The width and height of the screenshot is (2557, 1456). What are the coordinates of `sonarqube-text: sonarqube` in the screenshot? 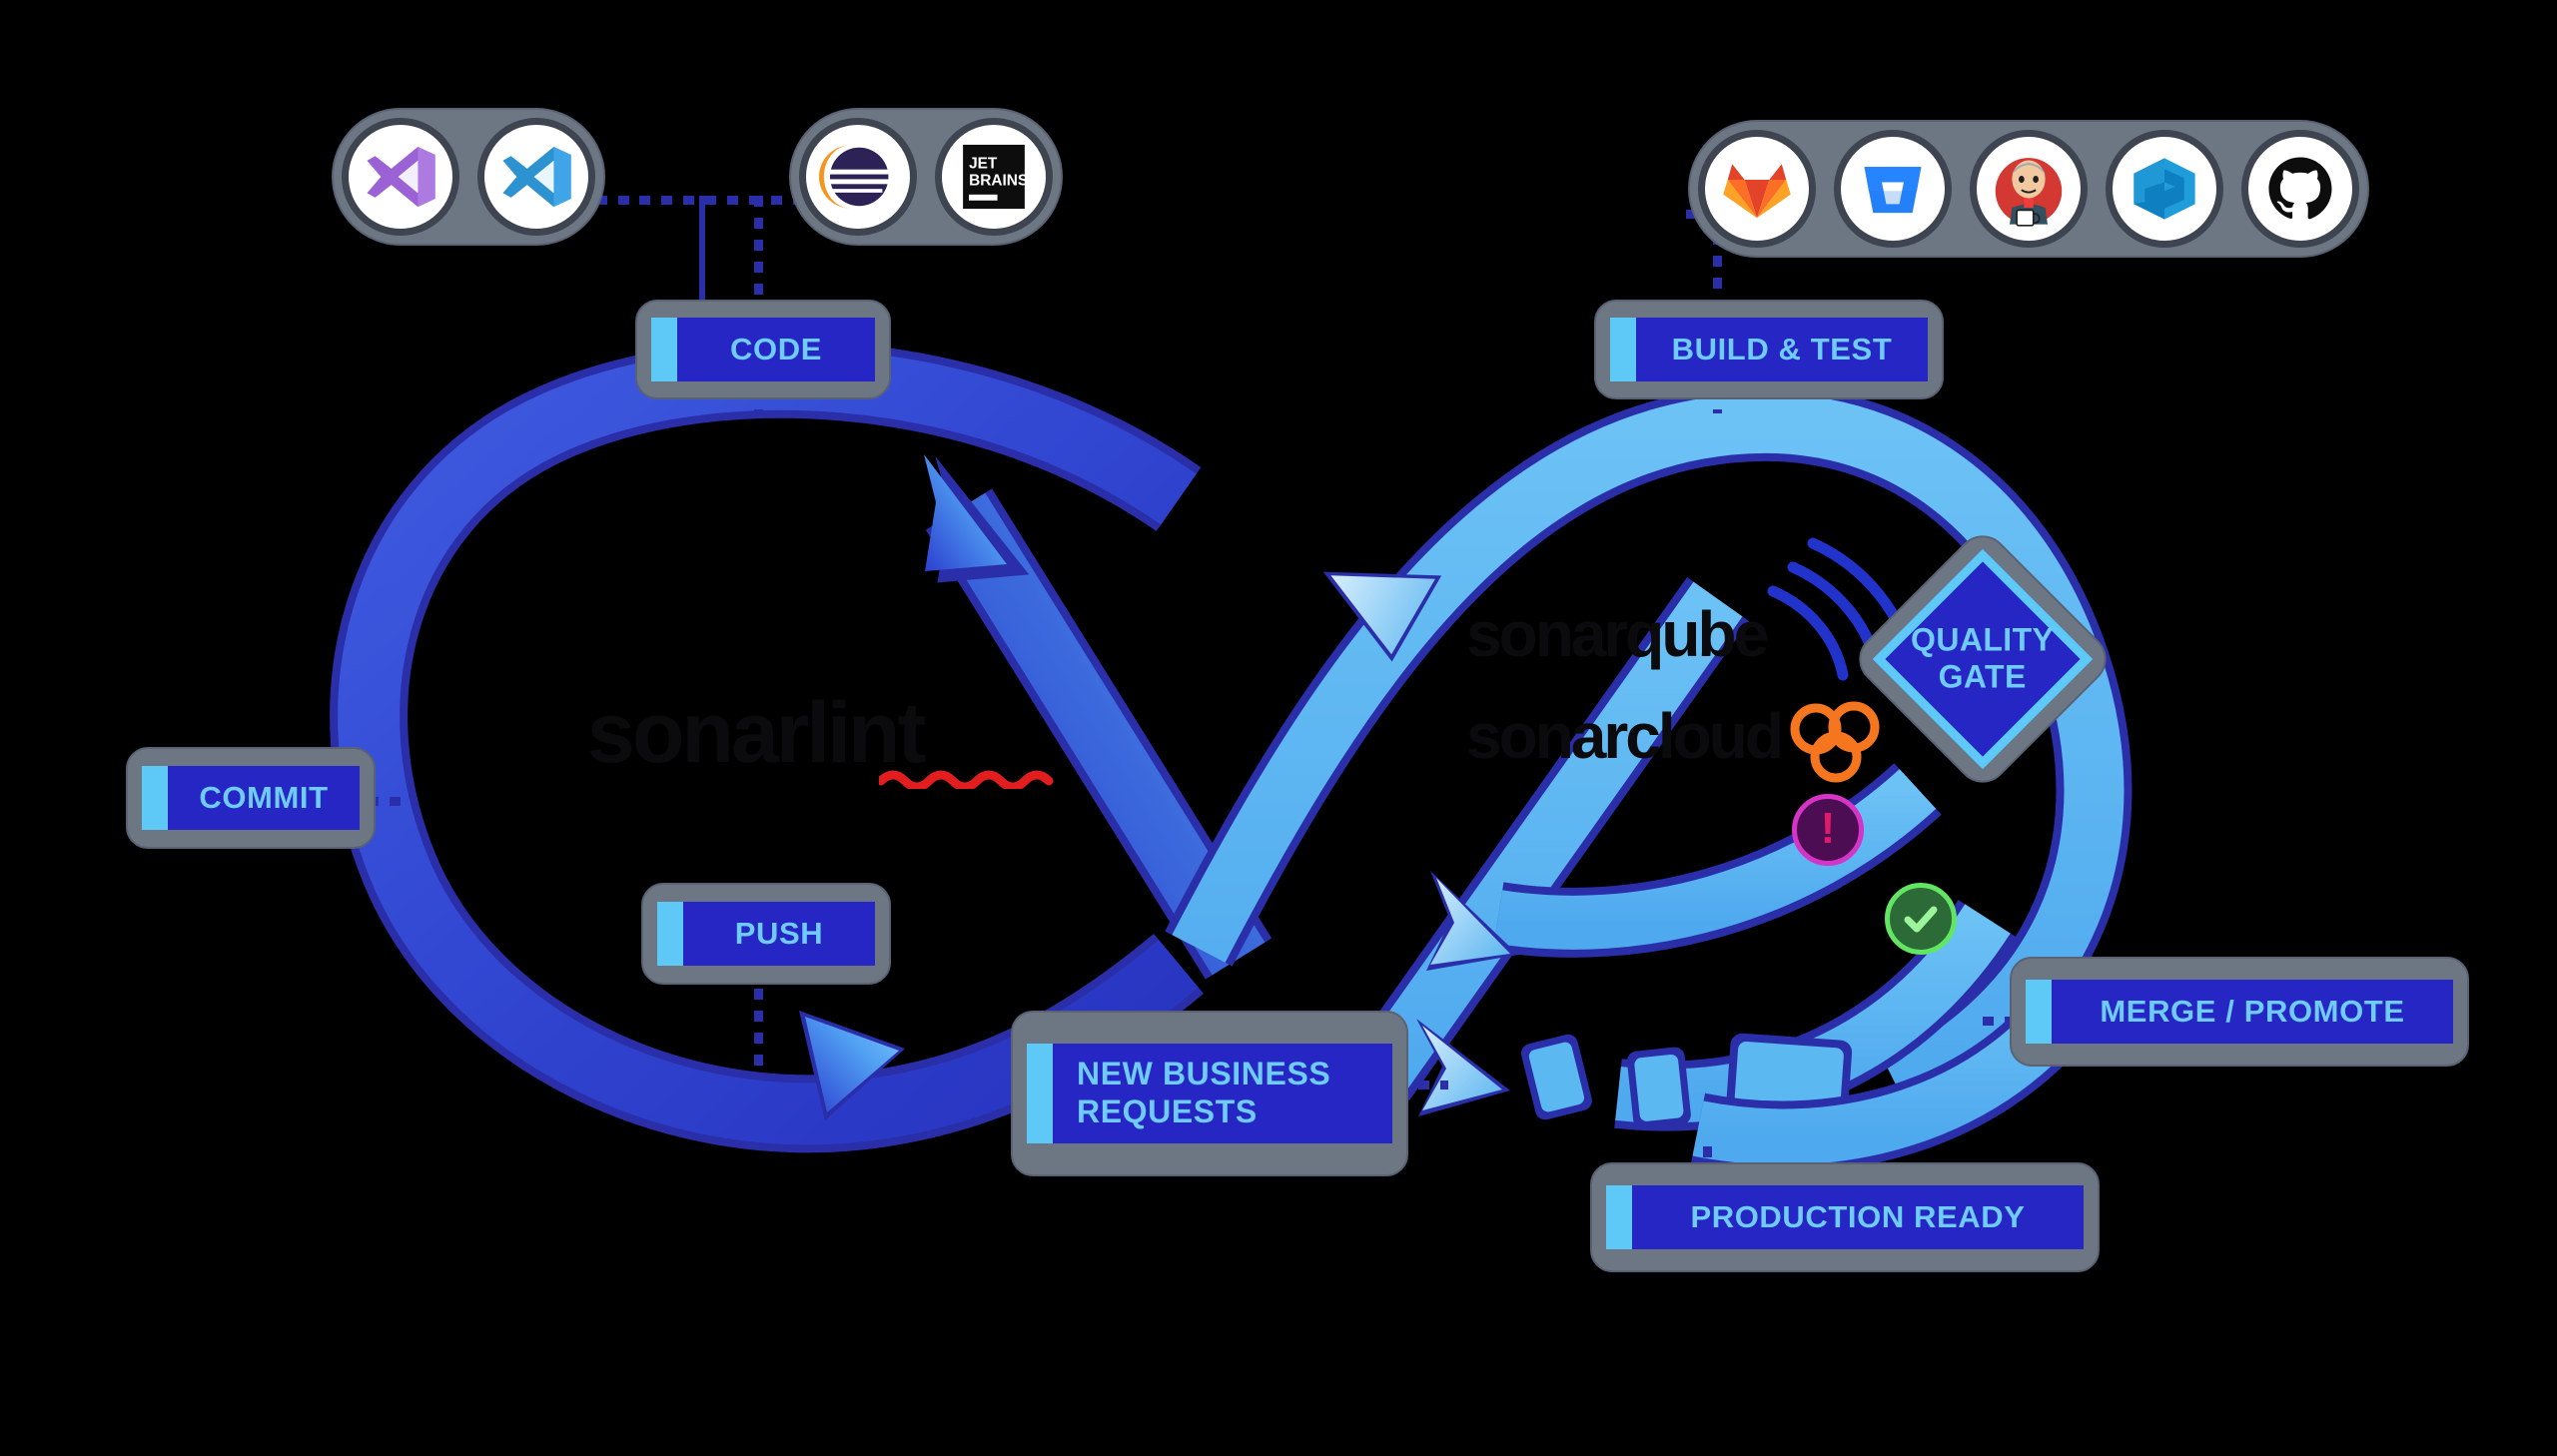 It's located at (1617, 634).